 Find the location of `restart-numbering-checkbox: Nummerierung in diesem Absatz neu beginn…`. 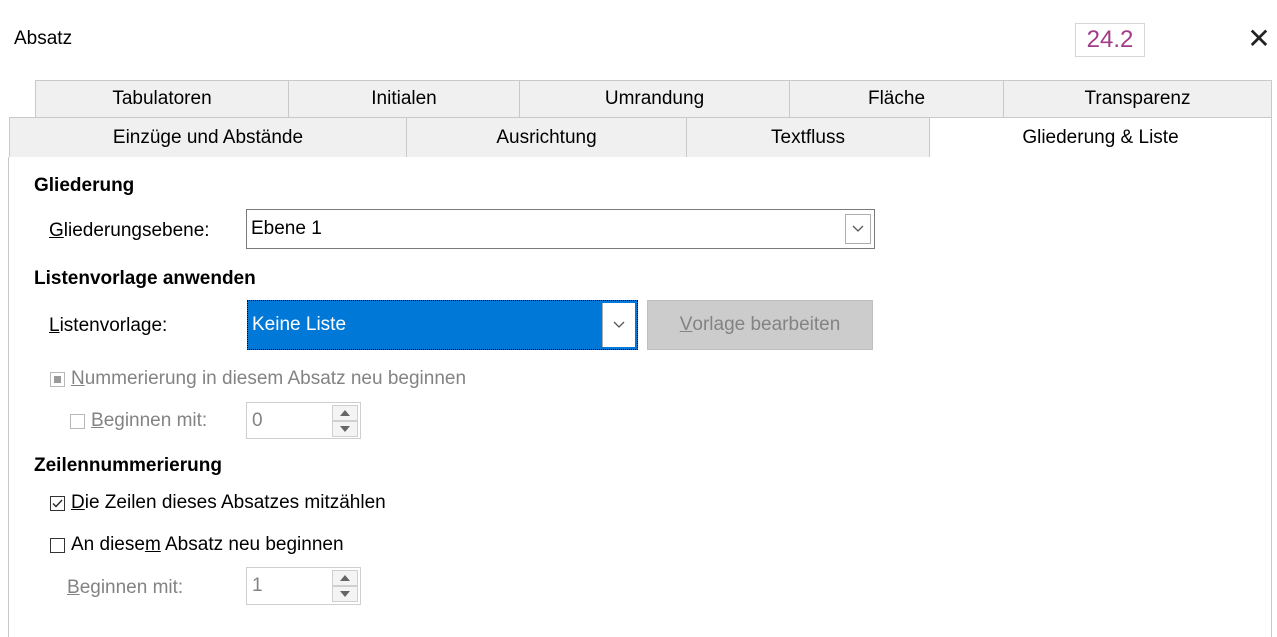

restart-numbering-checkbox: Nummerierung in diesem Absatz neu beginn… is located at coordinates (258, 379).